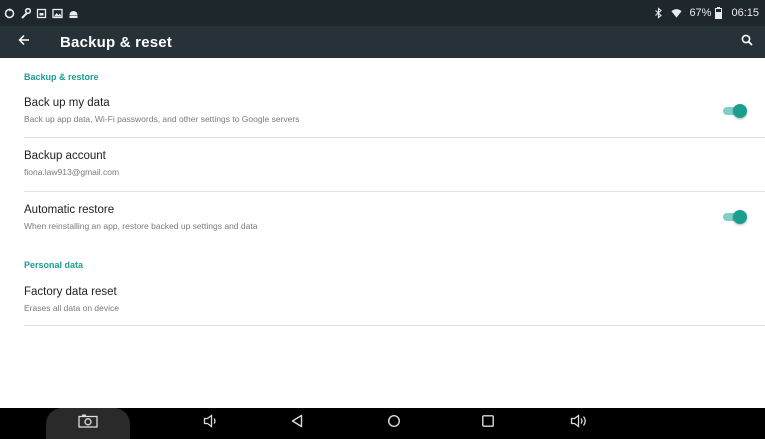 The width and height of the screenshot is (765, 439). I want to click on volume-down-icon, so click(211, 423).